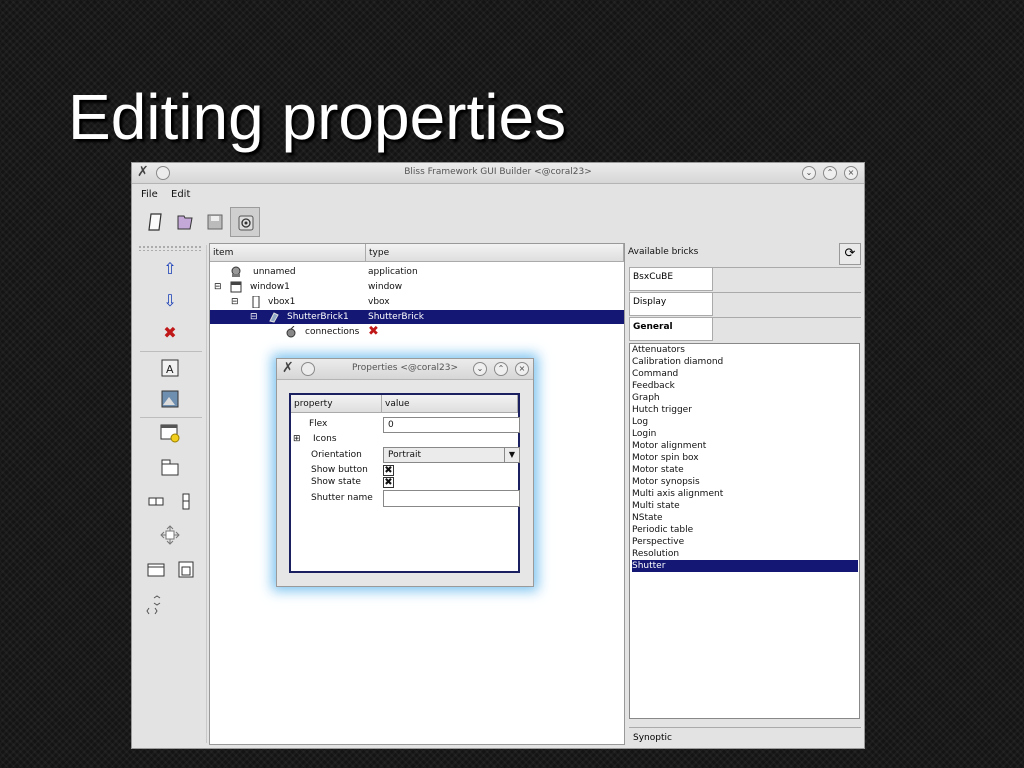  I want to click on brick-item: NState, so click(745, 518).